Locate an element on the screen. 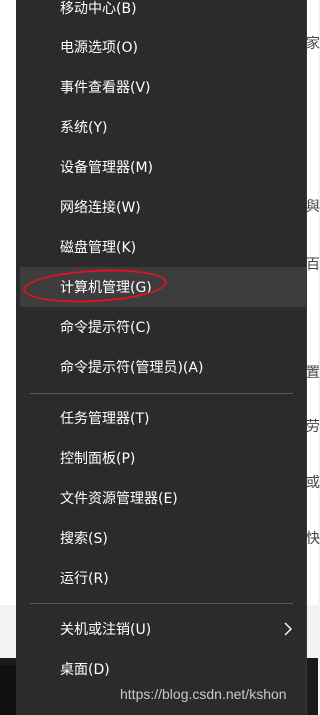  menu-item-label: 运行(R) is located at coordinates (84, 579).